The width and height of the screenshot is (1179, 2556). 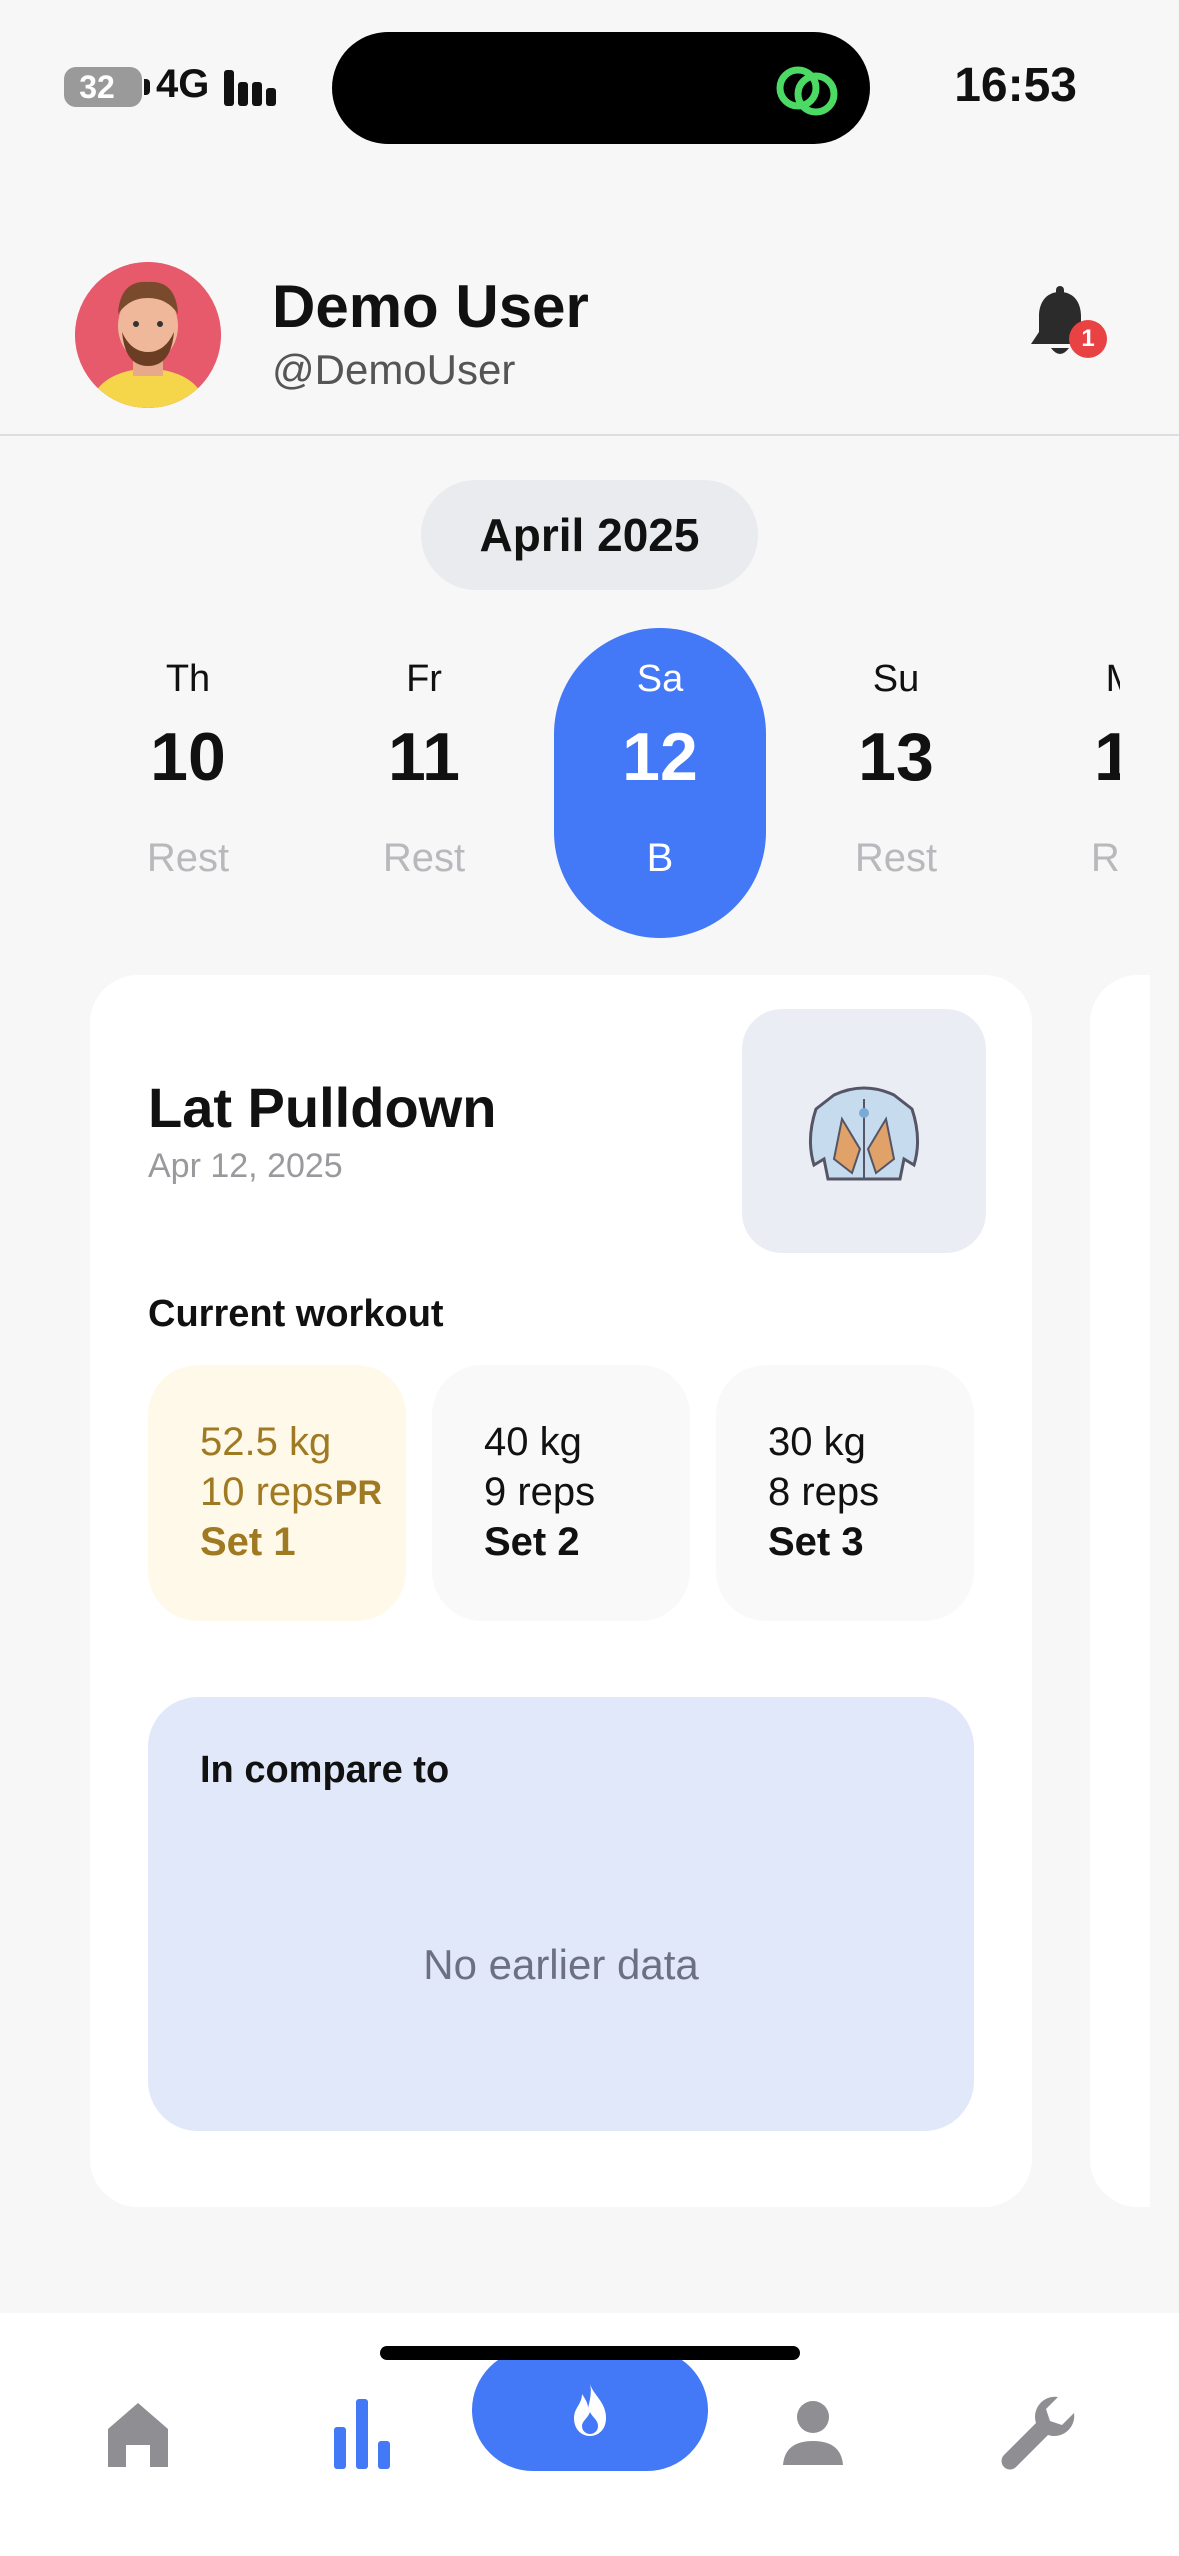 What do you see at coordinates (325, 1770) in the screenshot?
I see `compare-title: In compare to` at bounding box center [325, 1770].